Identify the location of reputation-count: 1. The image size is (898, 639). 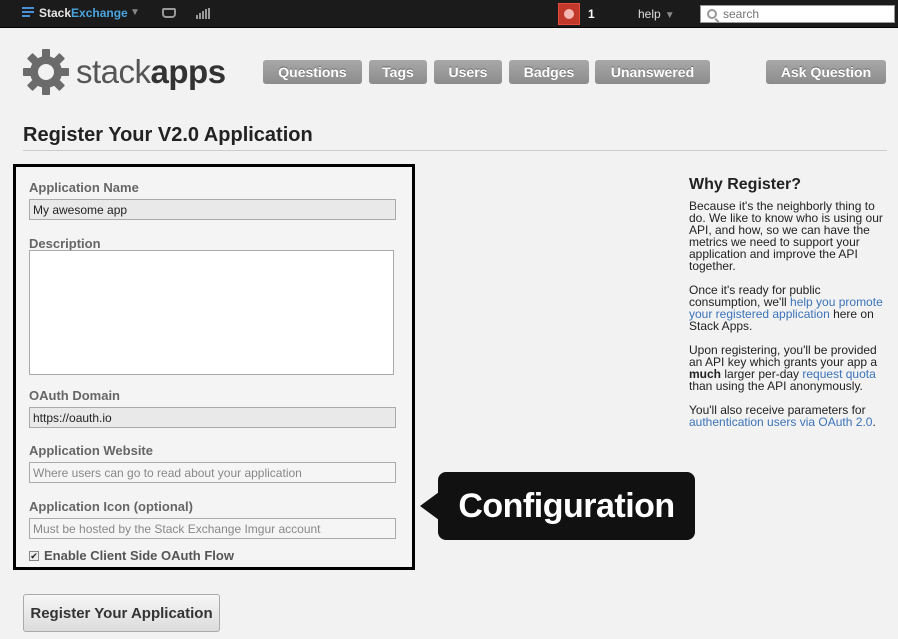
(591, 14).